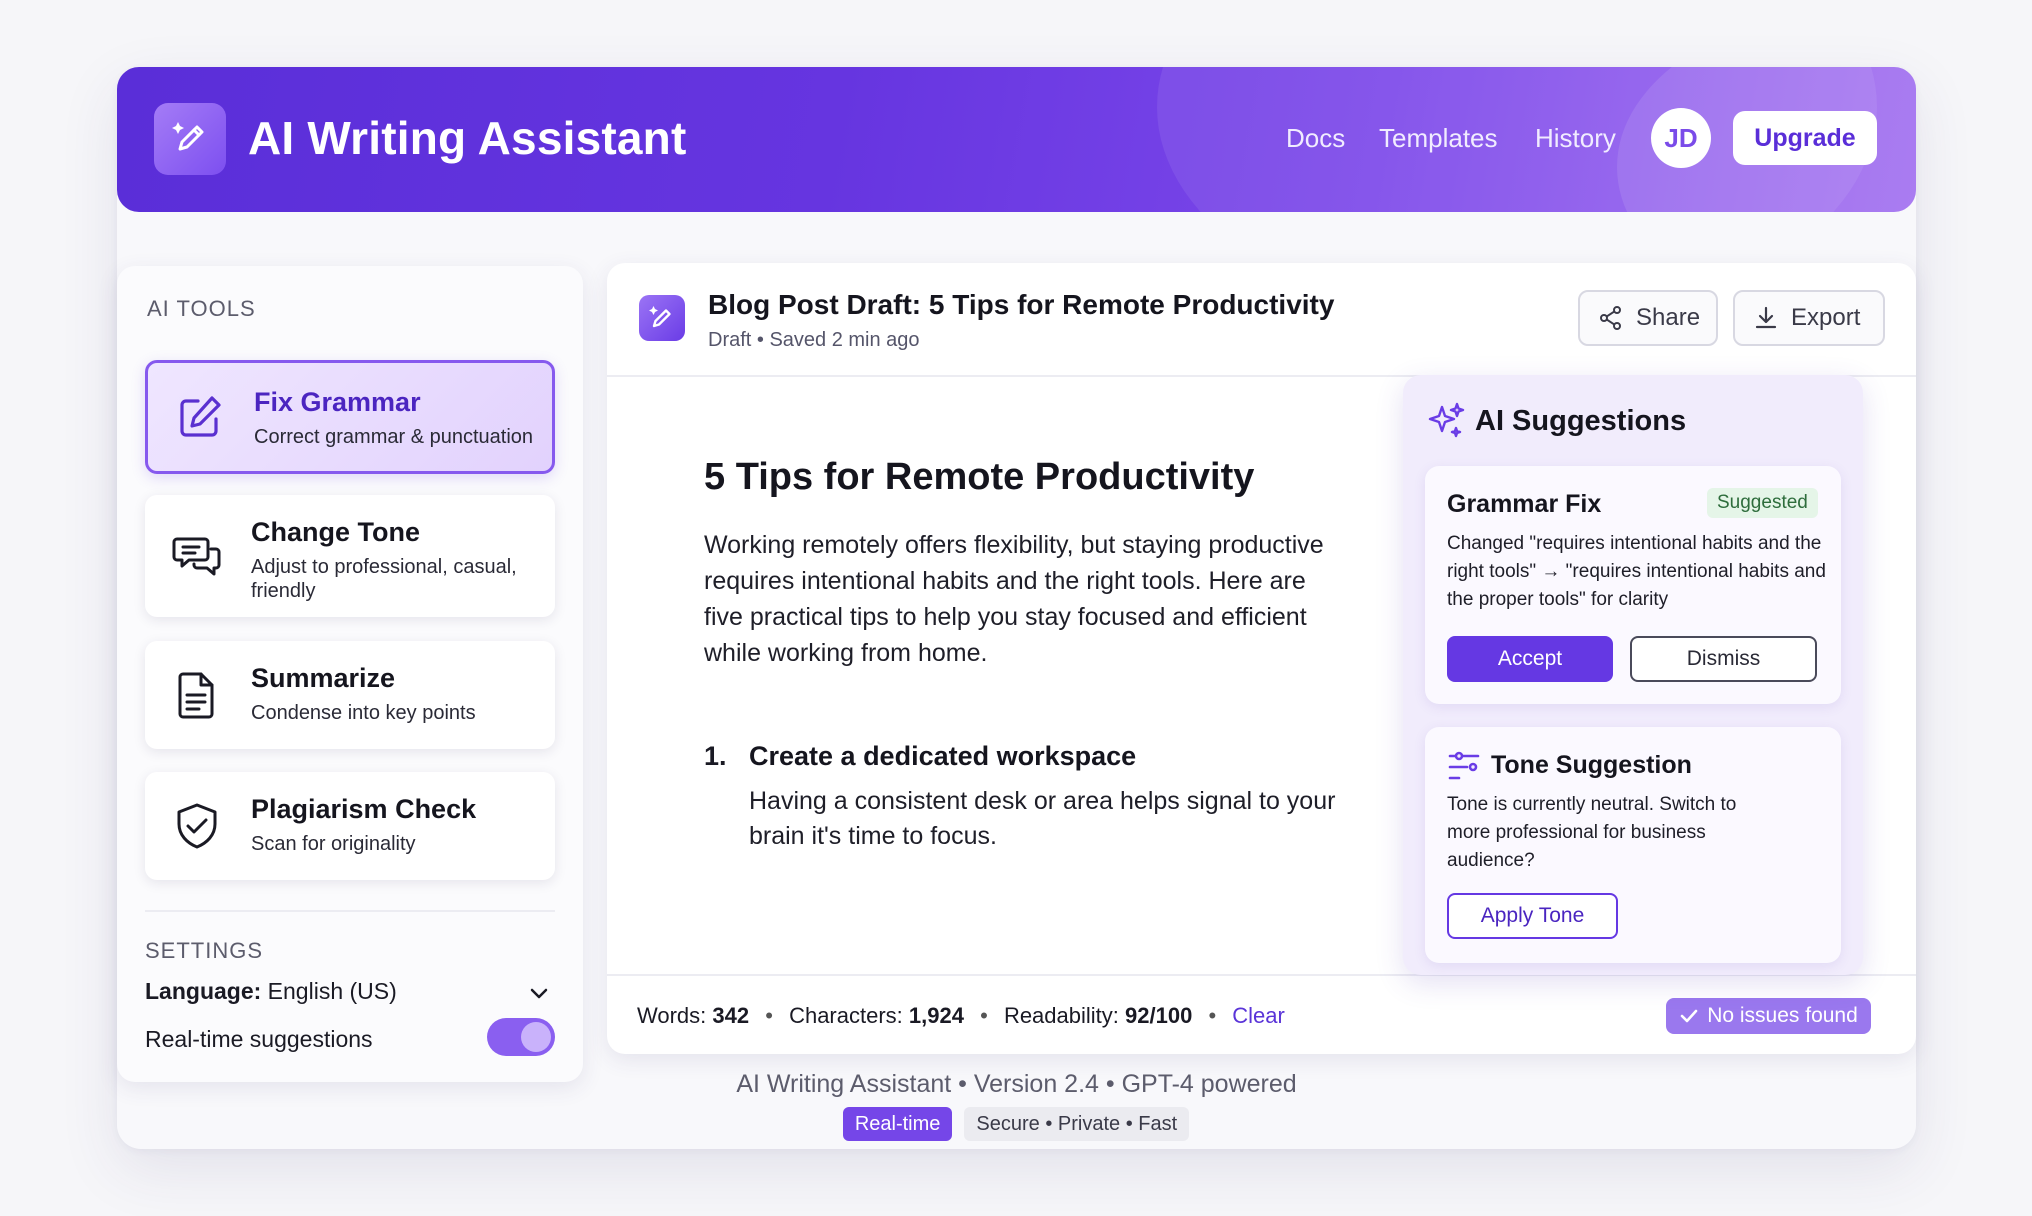 Image resolution: width=2032 pixels, height=1216 pixels. I want to click on realtime-tag: Real-time, so click(897, 1124).